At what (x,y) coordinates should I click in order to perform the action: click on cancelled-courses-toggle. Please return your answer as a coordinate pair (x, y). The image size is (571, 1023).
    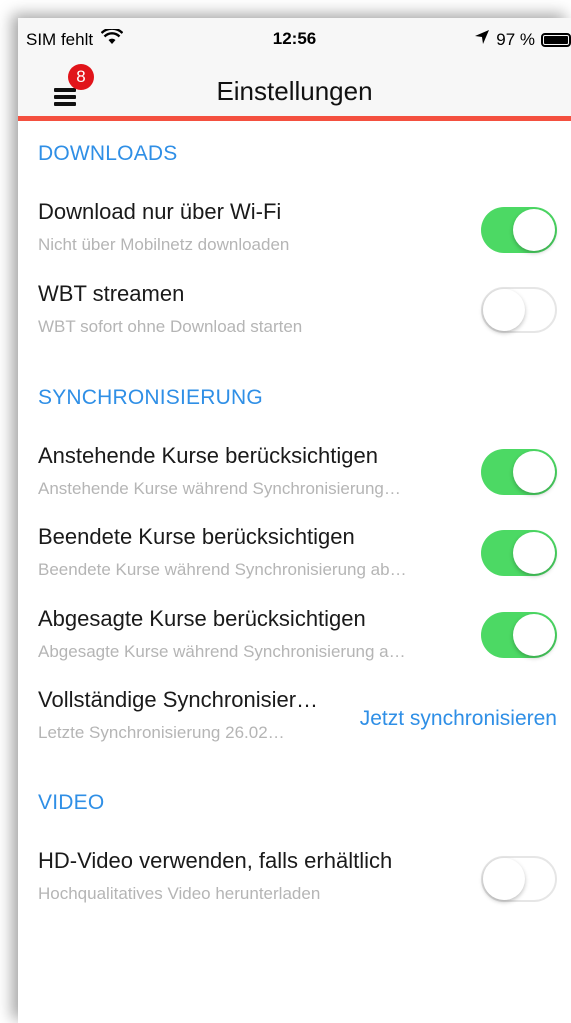
    Looking at the image, I should click on (519, 635).